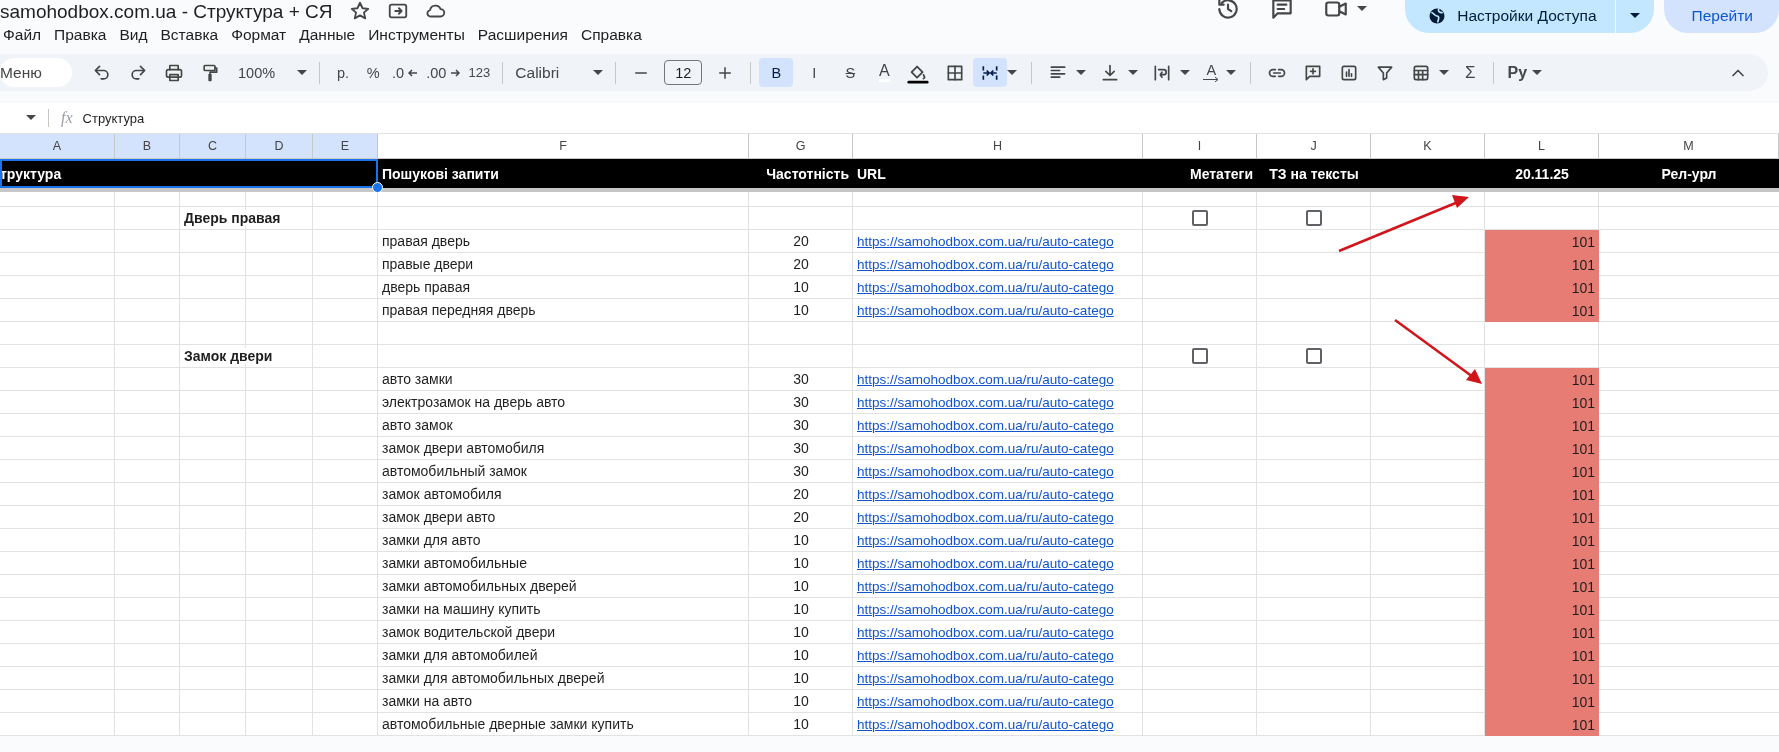  I want to click on query-text: замки автомобильных дверей, so click(479, 586).